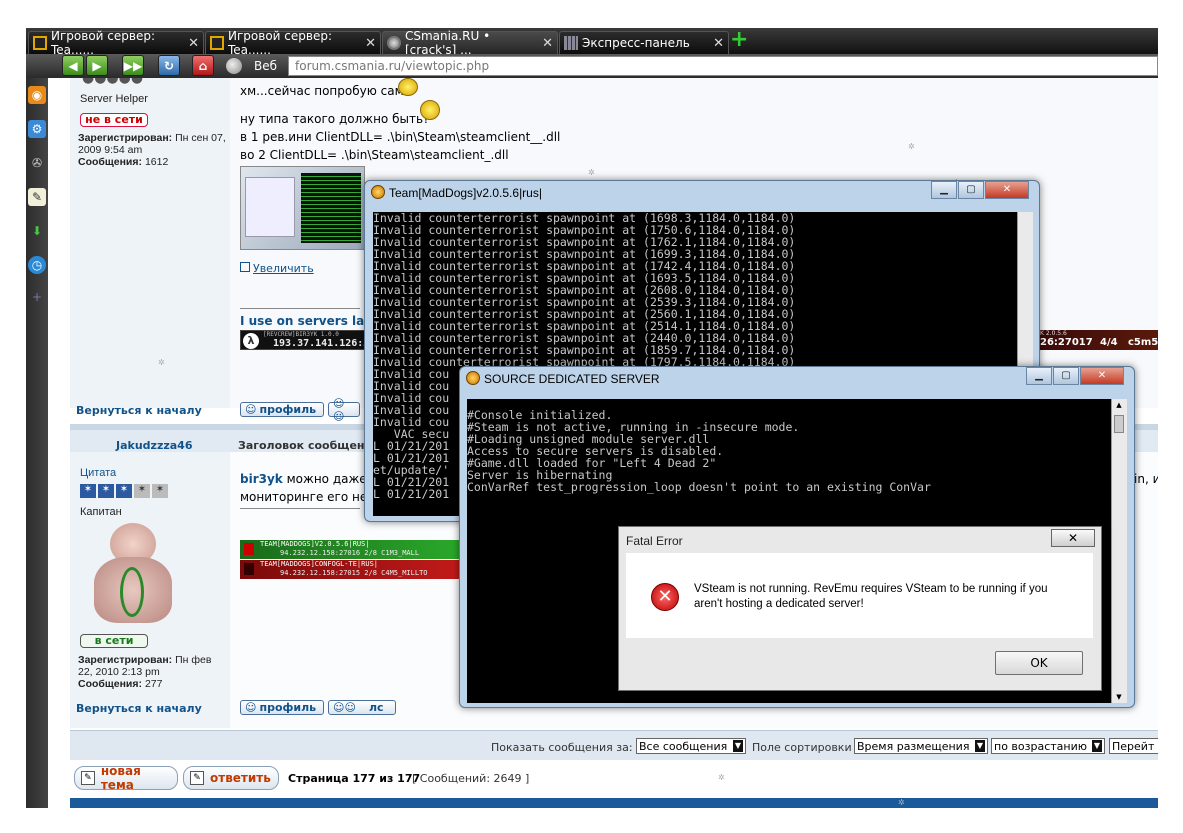  What do you see at coordinates (139, 410) in the screenshot?
I see `post1-back-to-top: Вернуться к началу` at bounding box center [139, 410].